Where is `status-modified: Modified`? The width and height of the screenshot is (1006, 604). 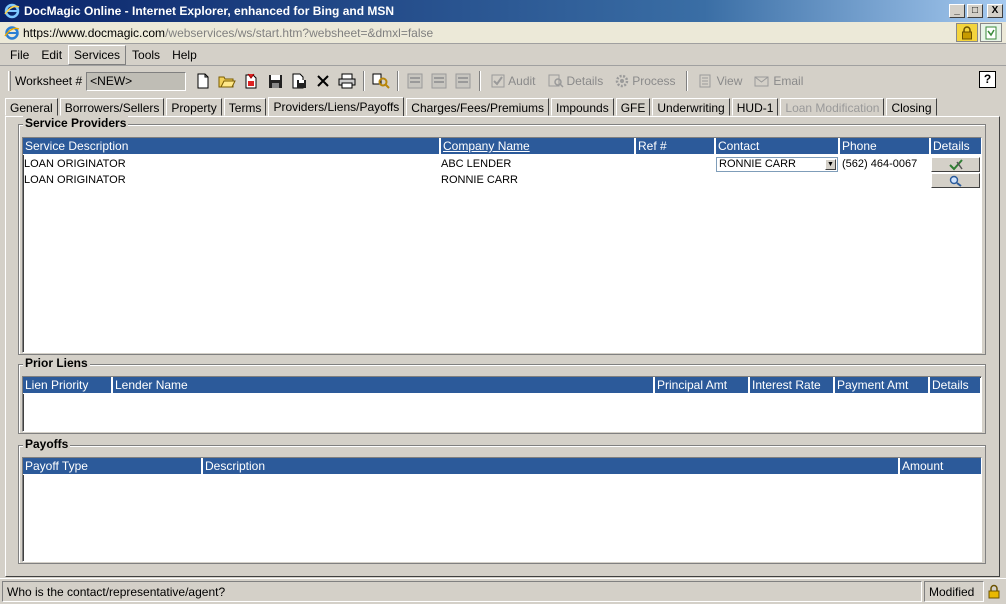 status-modified: Modified is located at coordinates (954, 591).